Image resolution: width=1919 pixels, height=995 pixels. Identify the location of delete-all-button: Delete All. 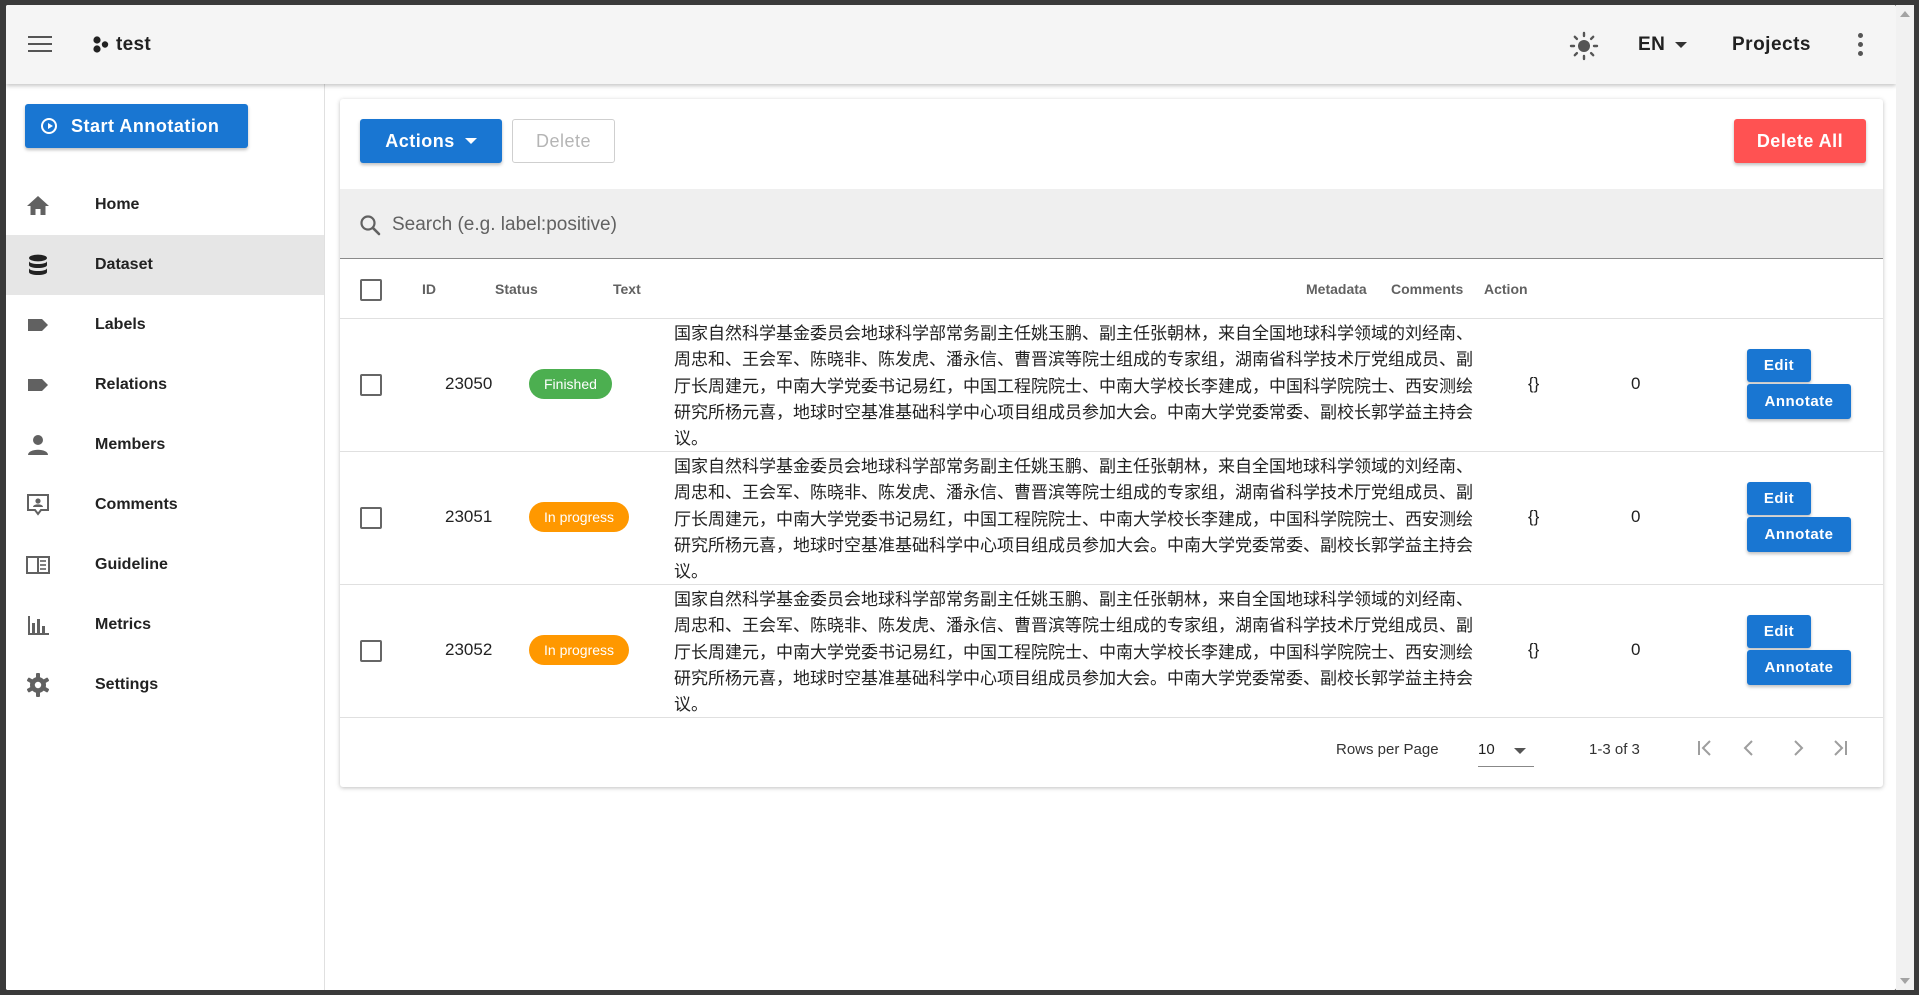
(1800, 141).